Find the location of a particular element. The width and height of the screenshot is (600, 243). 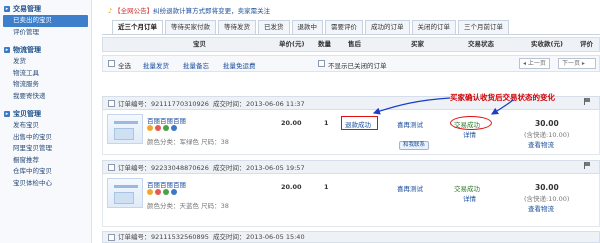

paid-amount: 30.00 is located at coordinates (547, 187).